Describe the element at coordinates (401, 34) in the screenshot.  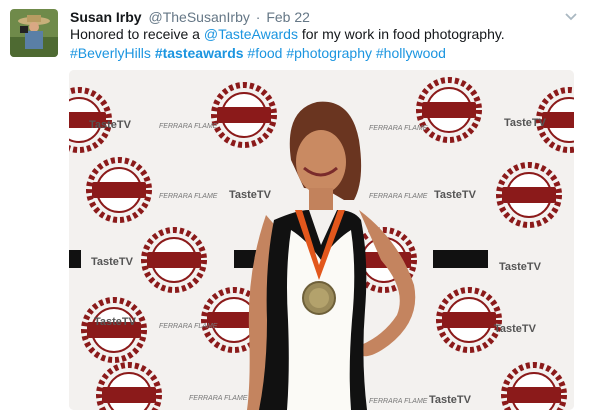
I see `tweet-text-part: for my work in food photography.` at that location.